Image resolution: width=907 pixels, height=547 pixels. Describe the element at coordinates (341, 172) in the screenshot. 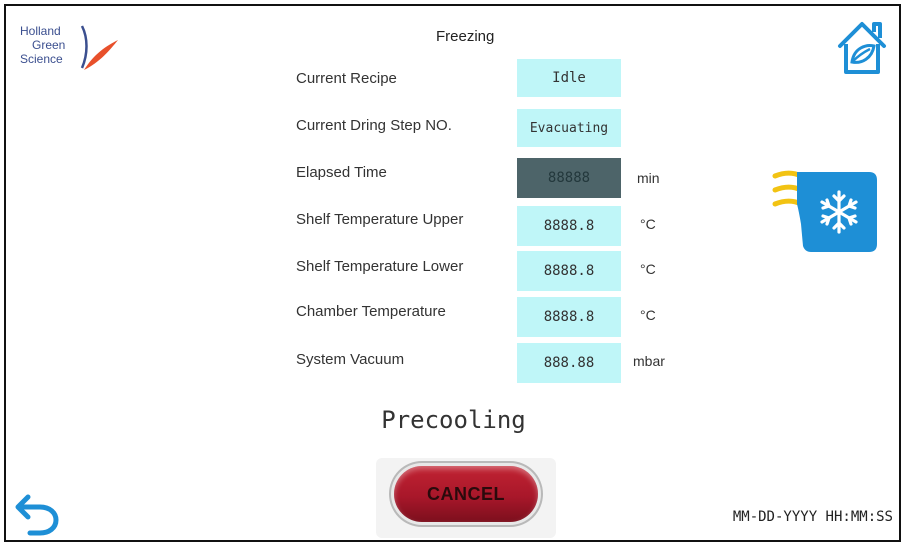

I see `elapsed-time-label: Elapsed Time` at that location.